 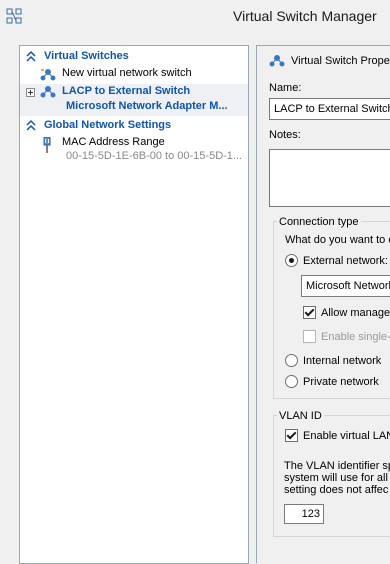 What do you see at coordinates (340, 61) in the screenshot?
I see `panel-title: Virtual Switch Proper` at bounding box center [340, 61].